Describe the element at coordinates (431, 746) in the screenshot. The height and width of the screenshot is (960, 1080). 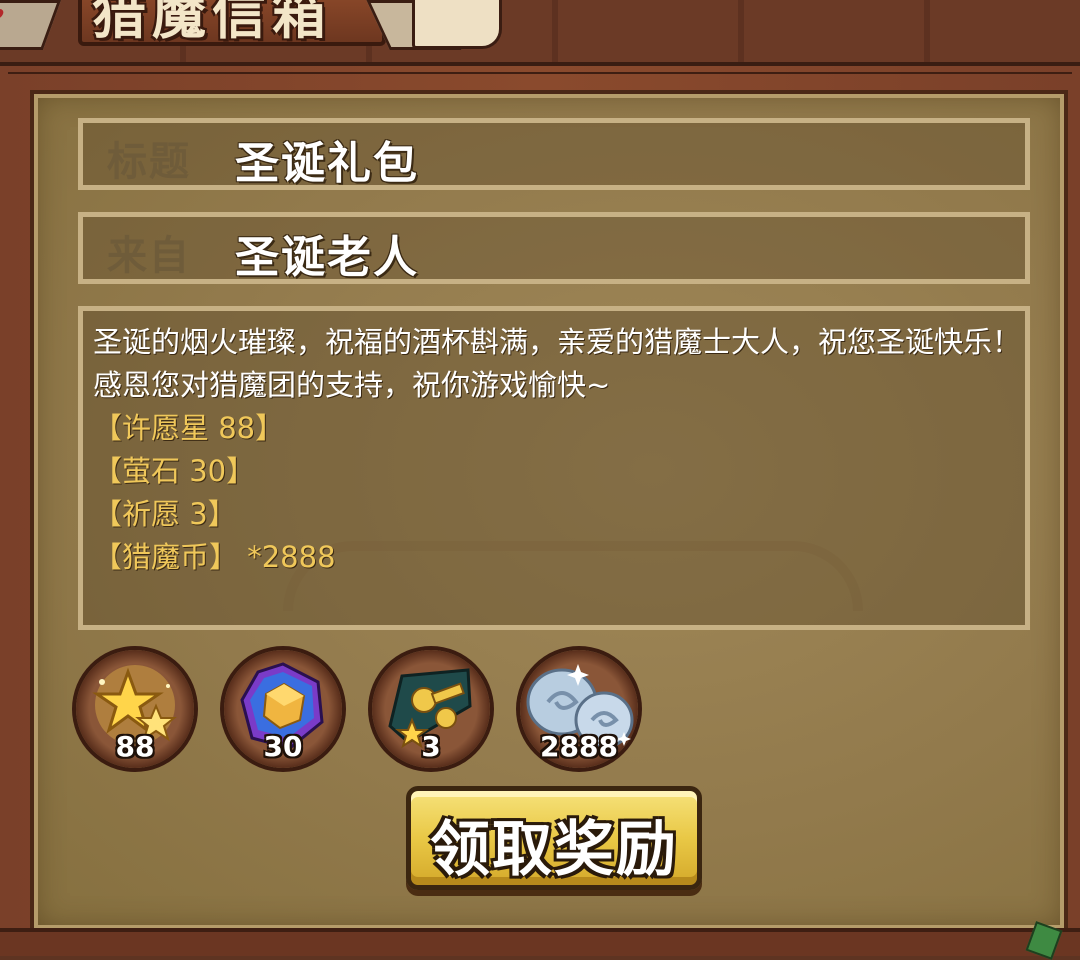
I see `reward-count: 3` at that location.